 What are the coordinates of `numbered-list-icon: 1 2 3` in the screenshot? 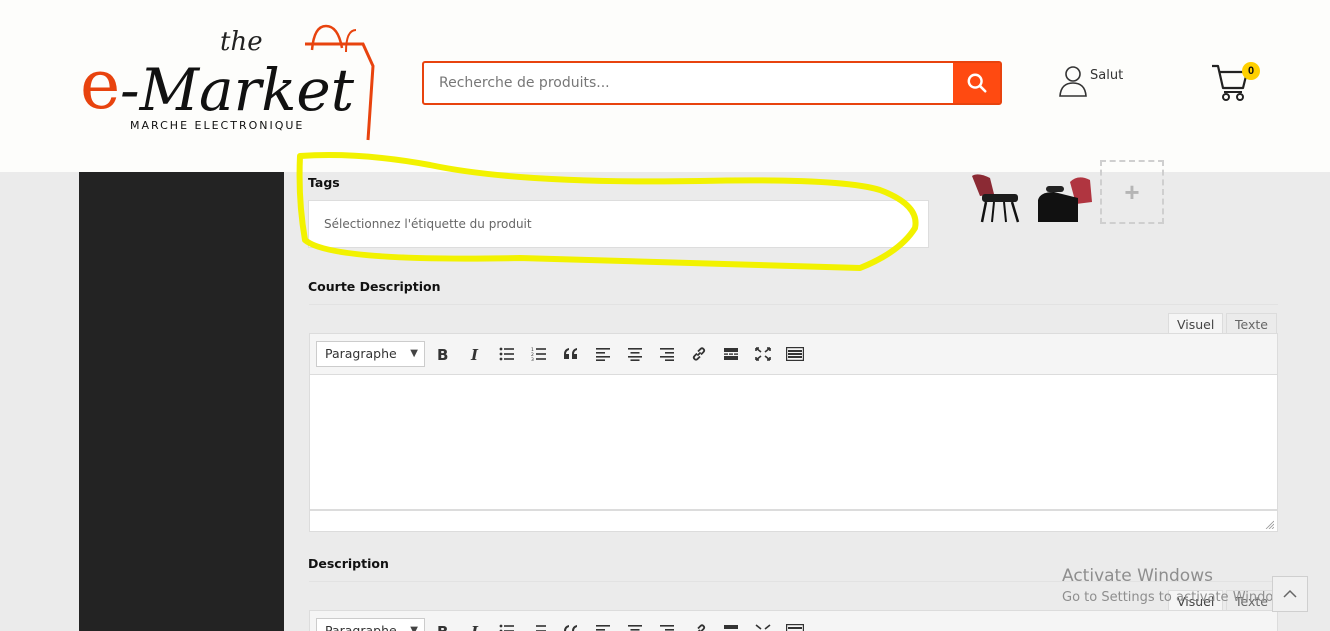 It's located at (538, 354).